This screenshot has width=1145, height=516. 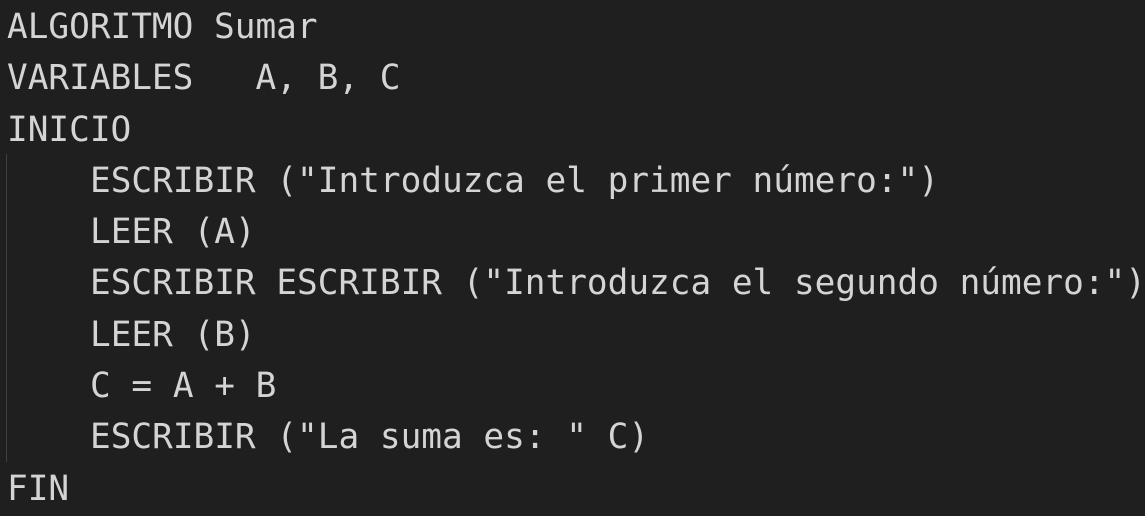 I want to click on code-line-escribir-suma: ESCRIBIR ("La suma es: " C), so click(x=576, y=437).